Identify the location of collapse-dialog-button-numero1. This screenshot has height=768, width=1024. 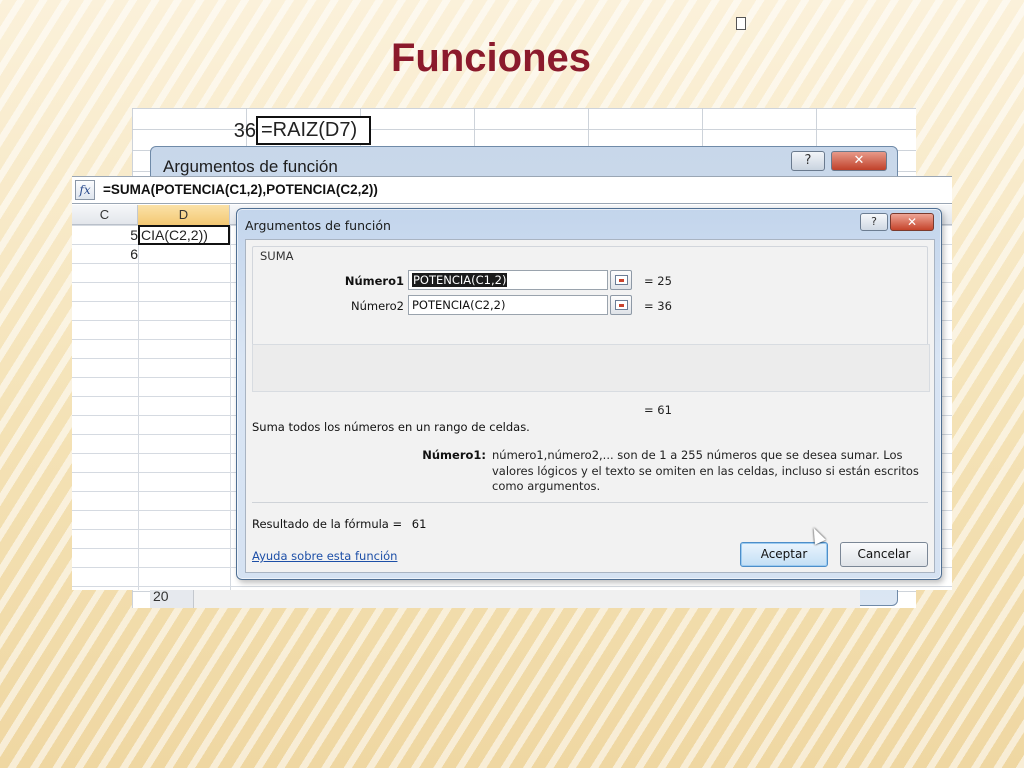
(621, 280).